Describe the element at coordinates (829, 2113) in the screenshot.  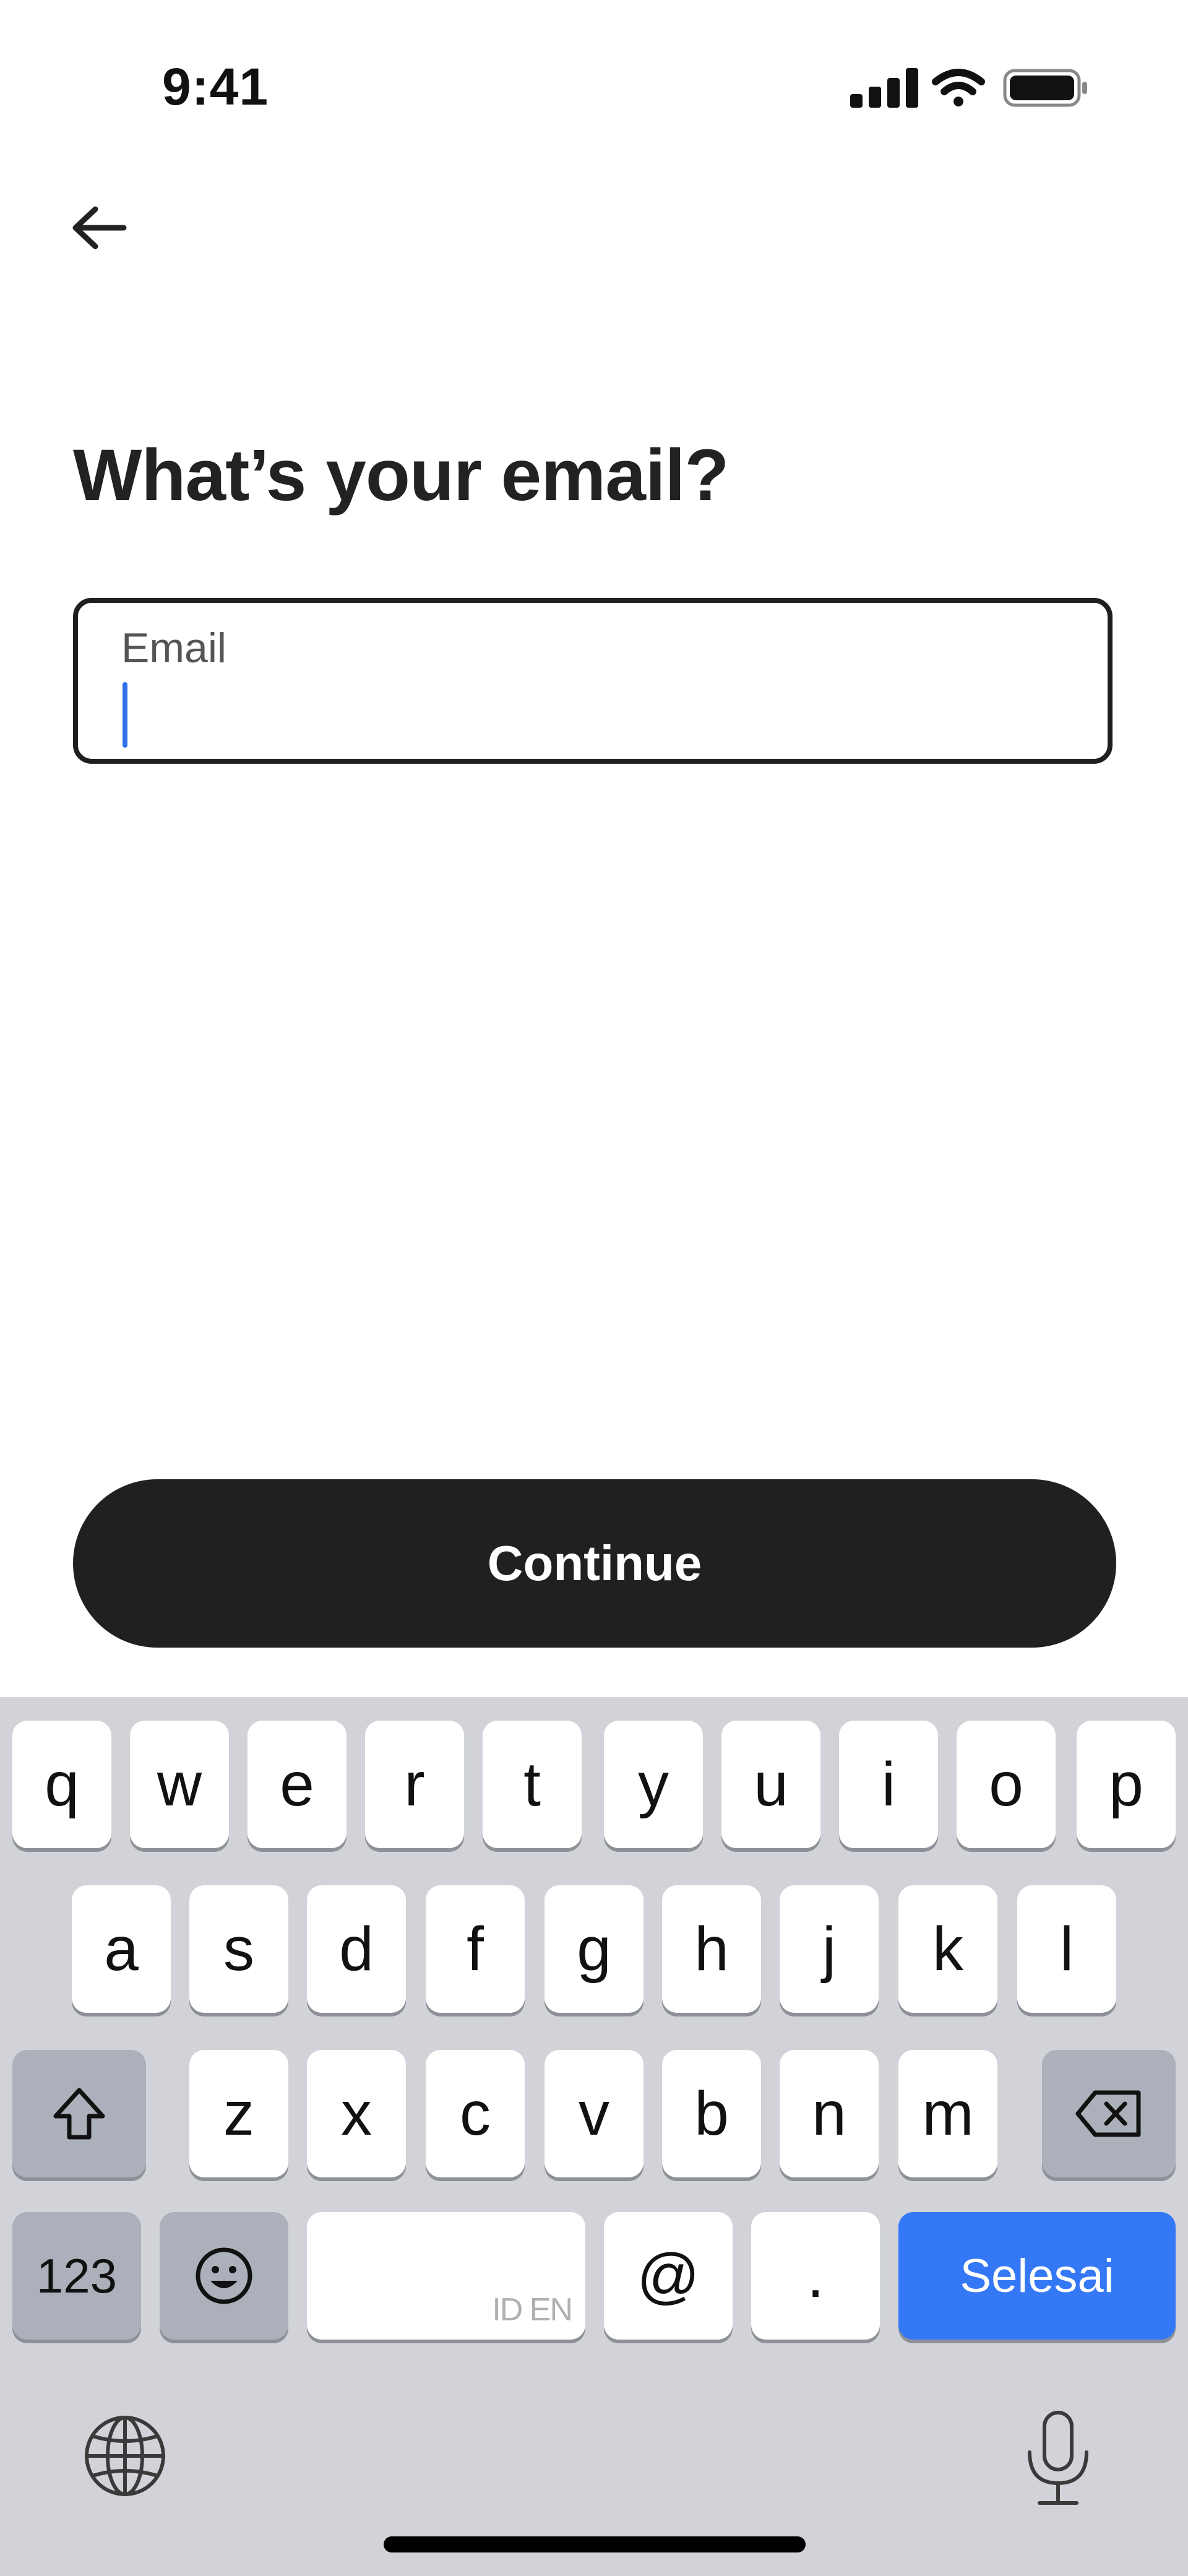
I see `key-n: n` at that location.